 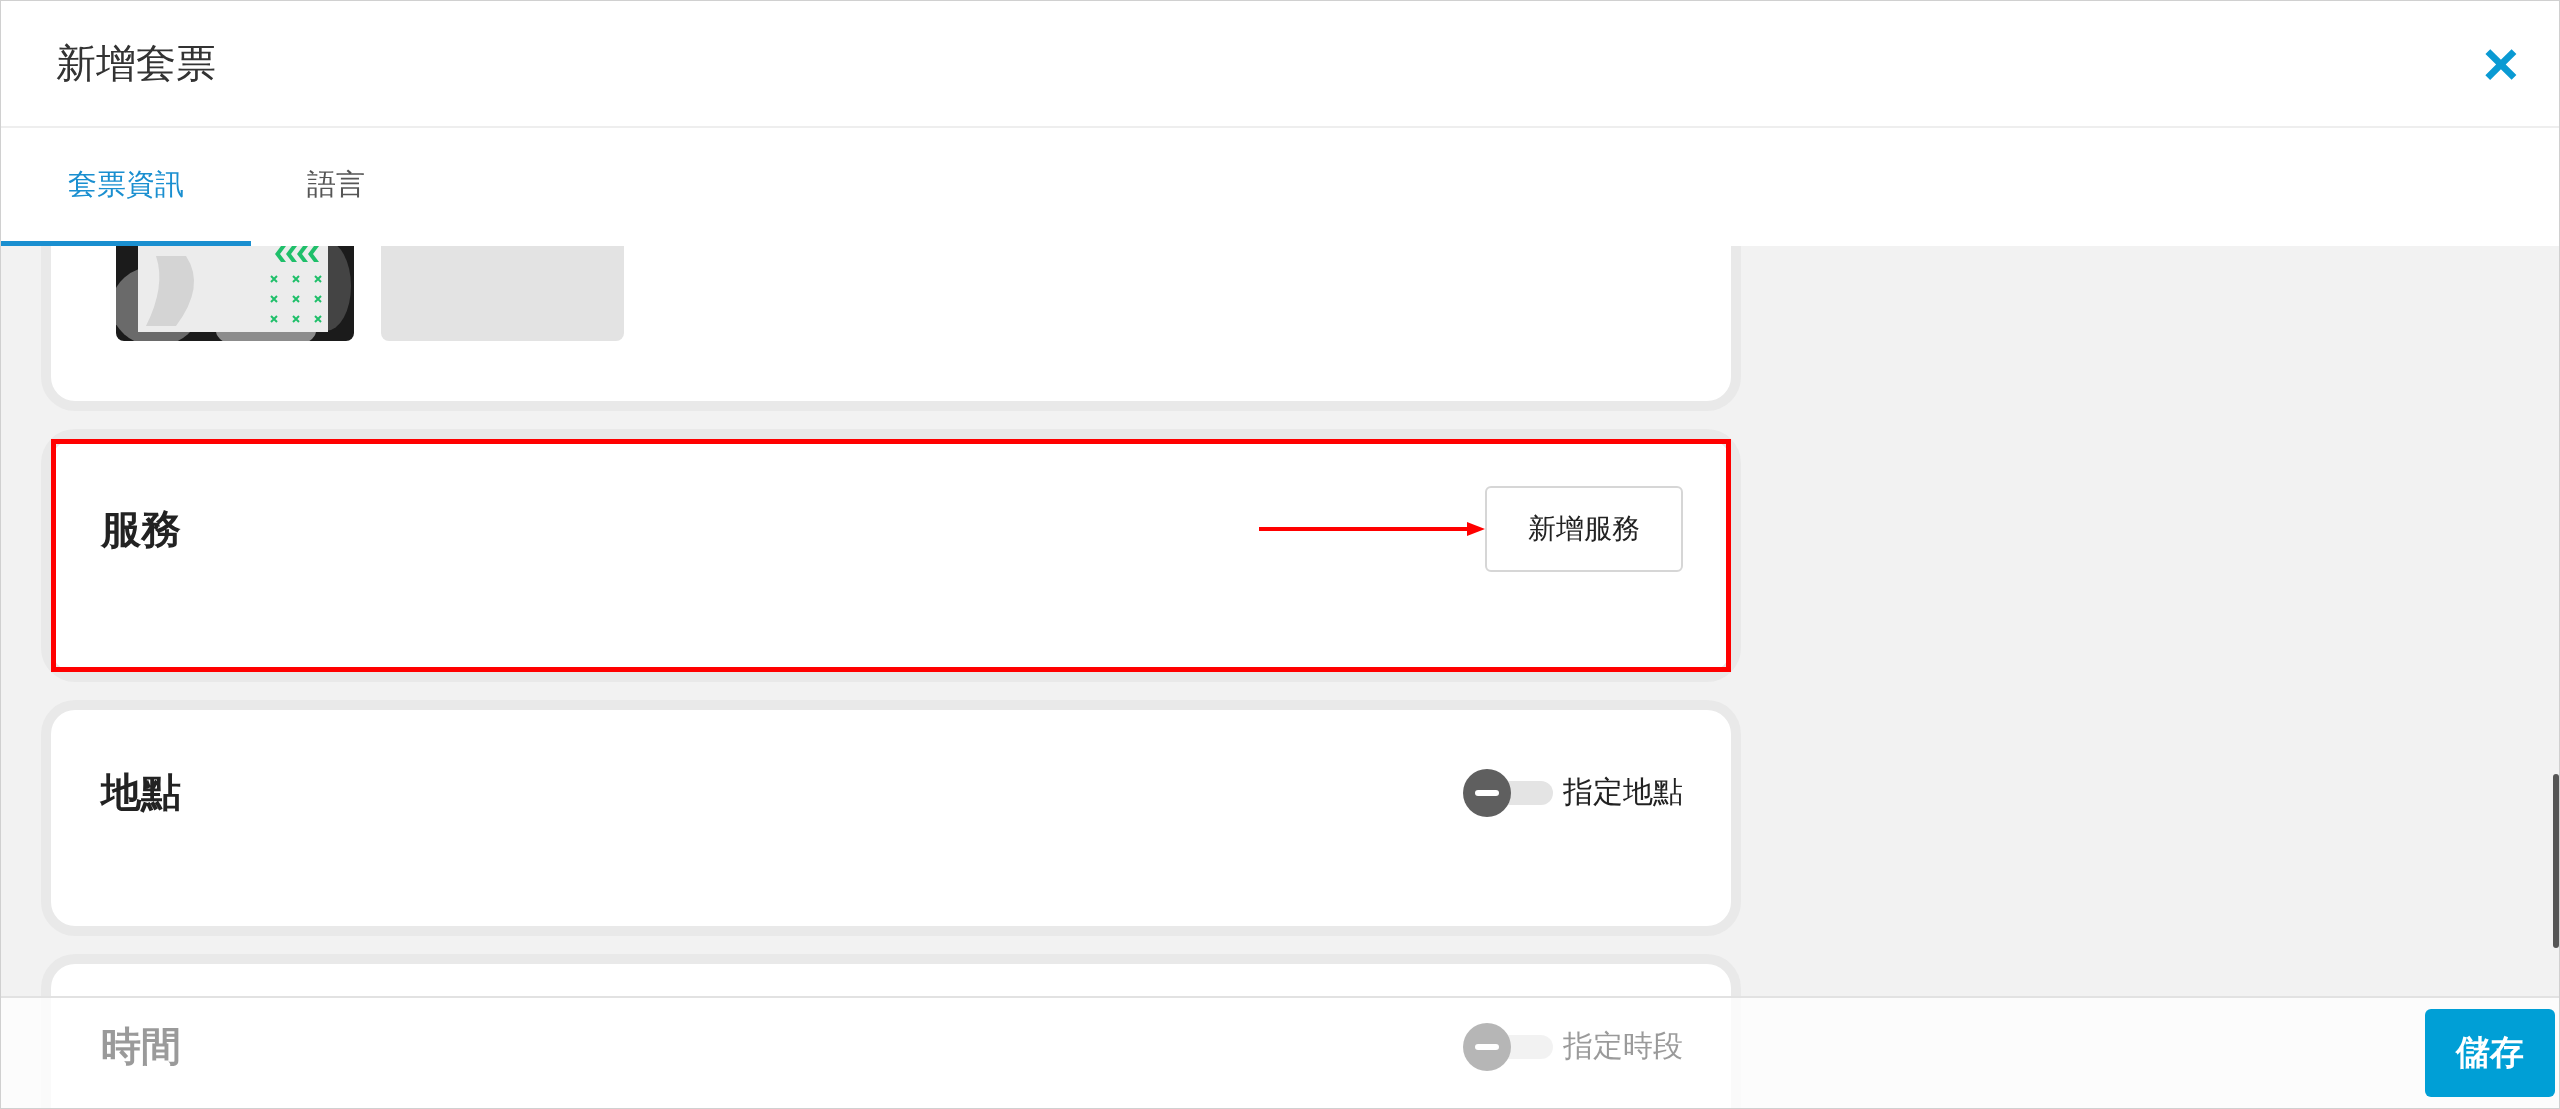 I want to click on close-button: ×, so click(x=2500, y=63).